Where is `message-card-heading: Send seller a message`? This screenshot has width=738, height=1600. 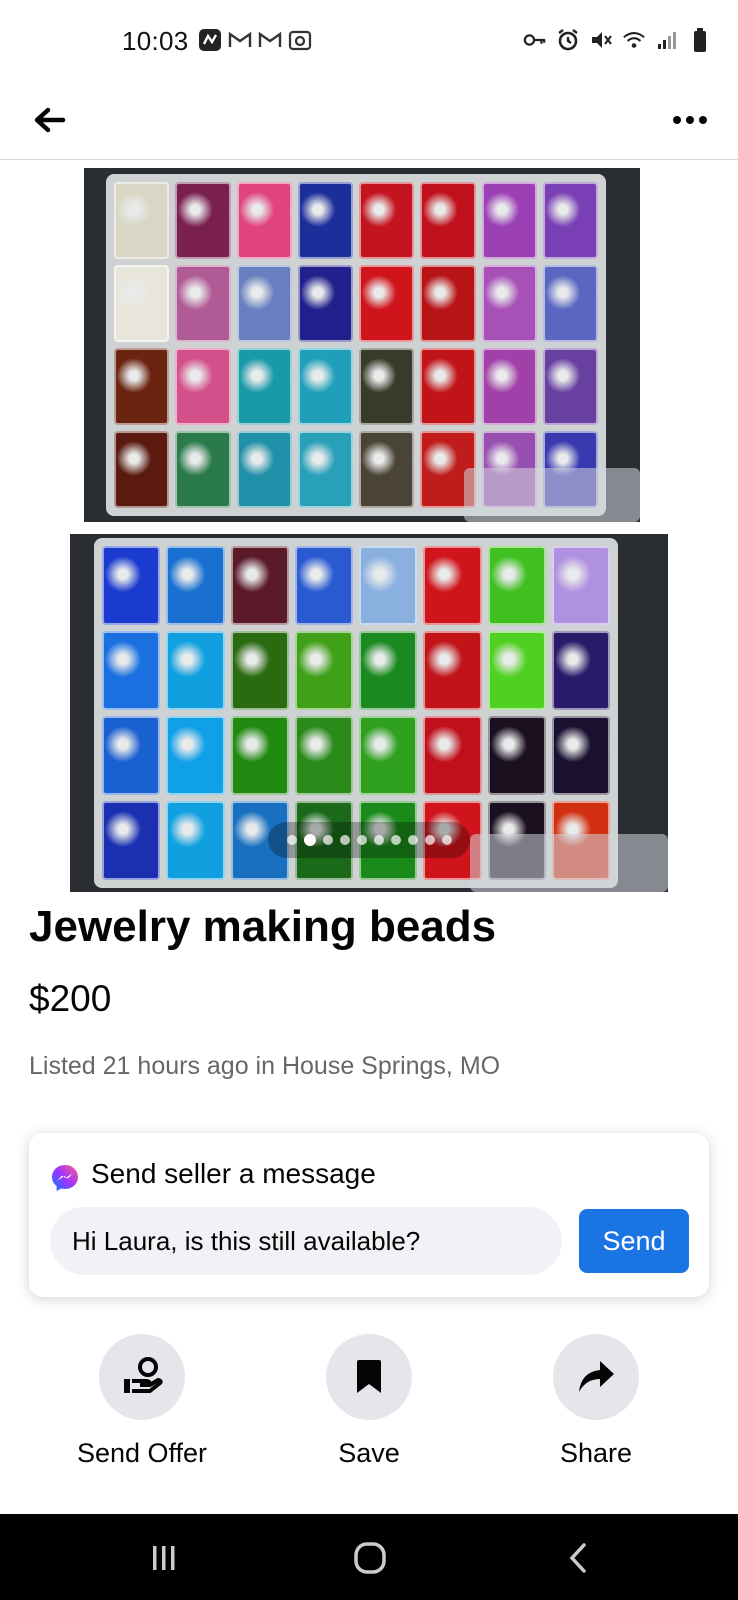 message-card-heading: Send seller a message is located at coordinates (233, 1173).